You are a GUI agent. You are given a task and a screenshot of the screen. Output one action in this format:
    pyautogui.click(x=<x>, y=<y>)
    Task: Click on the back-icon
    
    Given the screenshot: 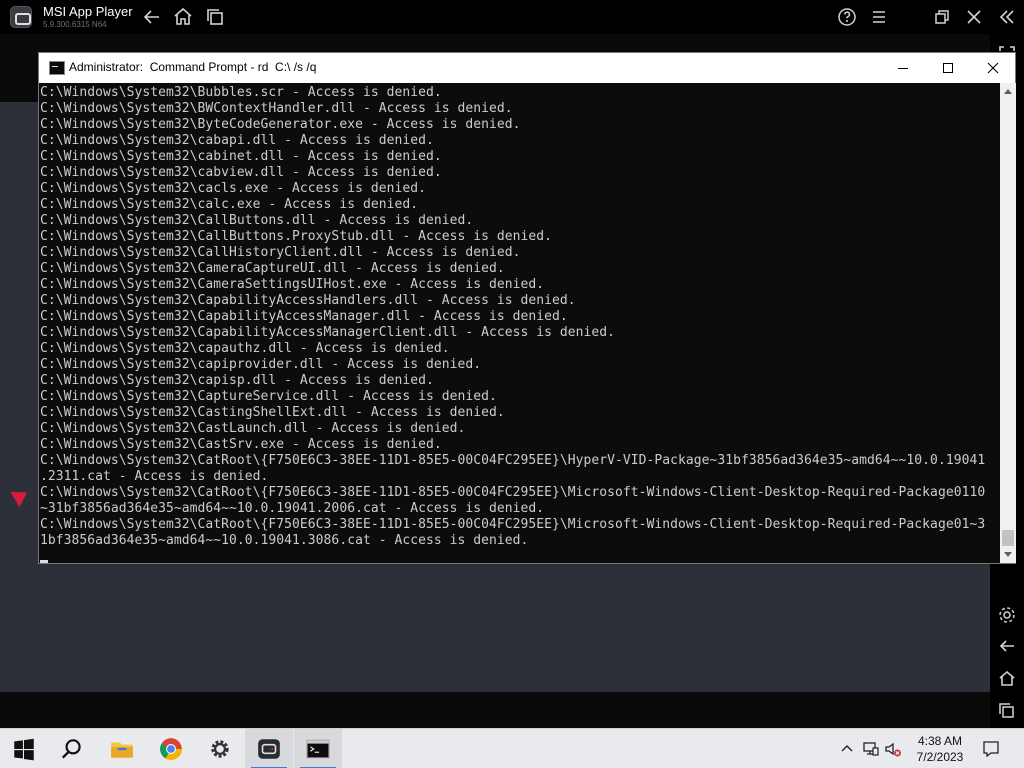 What is the action you would take?
    pyautogui.click(x=152, y=17)
    